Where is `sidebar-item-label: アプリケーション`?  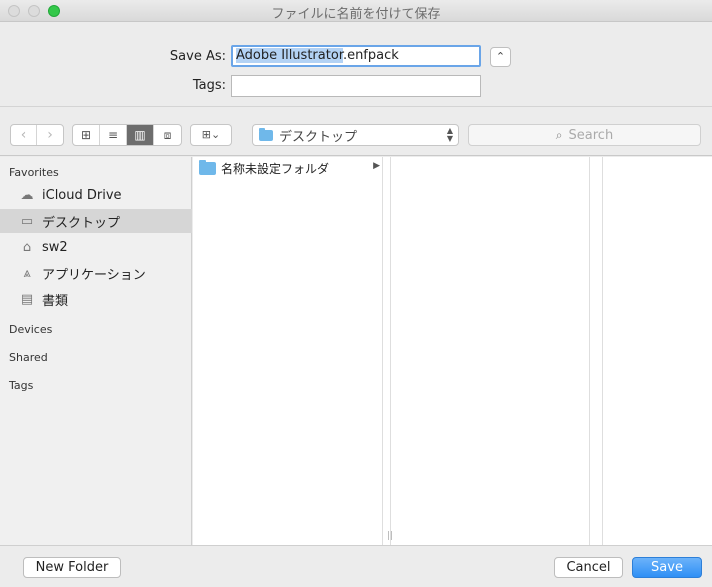 sidebar-item-label: アプリケーション is located at coordinates (94, 275).